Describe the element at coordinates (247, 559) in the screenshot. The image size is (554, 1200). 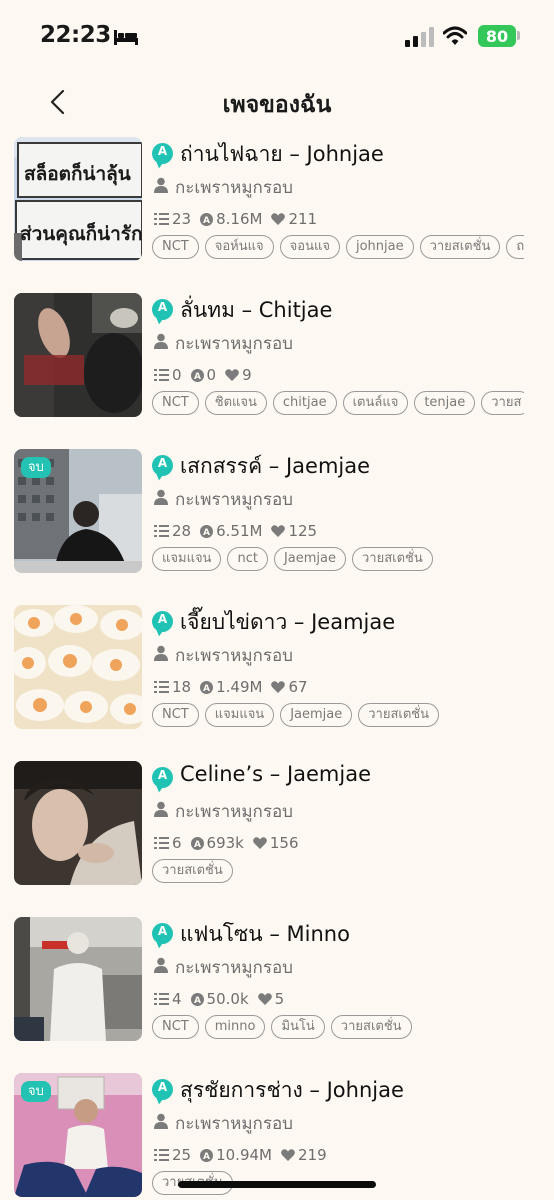
I see `tag-chip: nct` at that location.